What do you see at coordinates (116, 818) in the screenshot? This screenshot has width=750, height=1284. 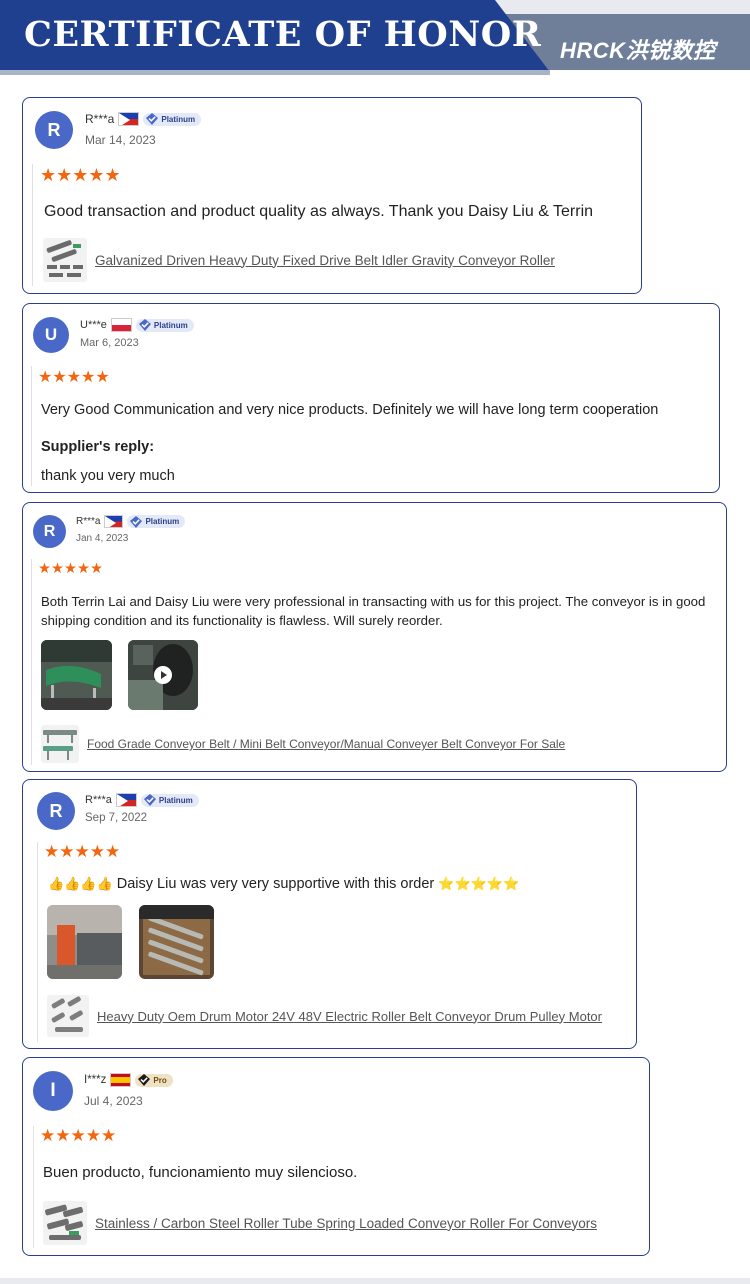 I see `review-date: Sep 7, 2022` at bounding box center [116, 818].